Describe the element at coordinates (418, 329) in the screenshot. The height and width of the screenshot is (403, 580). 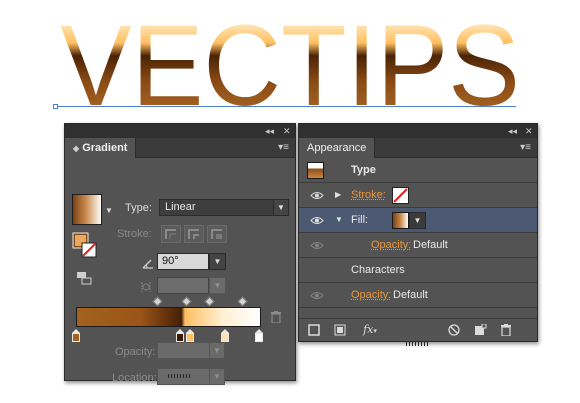
I see `appearance-footer: fx▾` at that location.